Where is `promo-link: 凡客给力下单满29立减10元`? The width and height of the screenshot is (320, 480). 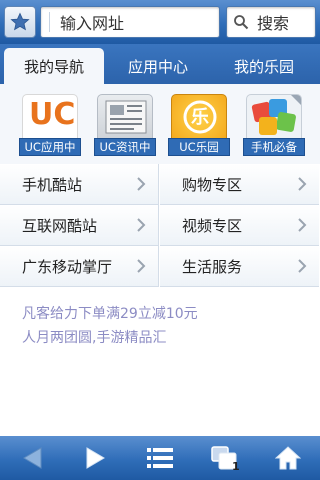 promo-link: 凡客给力下单满29立减10元 is located at coordinates (171, 314).